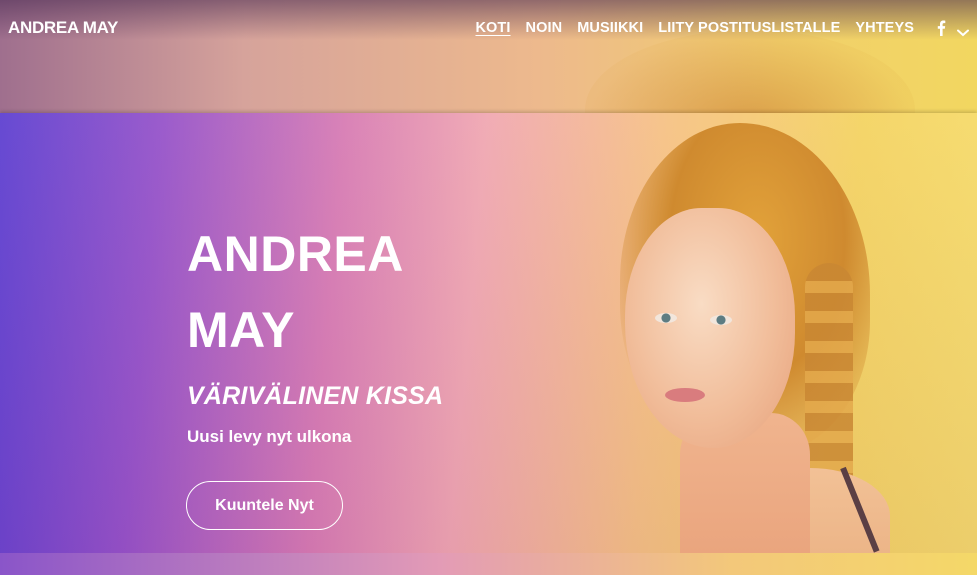  I want to click on facebook-icon, so click(941, 28).